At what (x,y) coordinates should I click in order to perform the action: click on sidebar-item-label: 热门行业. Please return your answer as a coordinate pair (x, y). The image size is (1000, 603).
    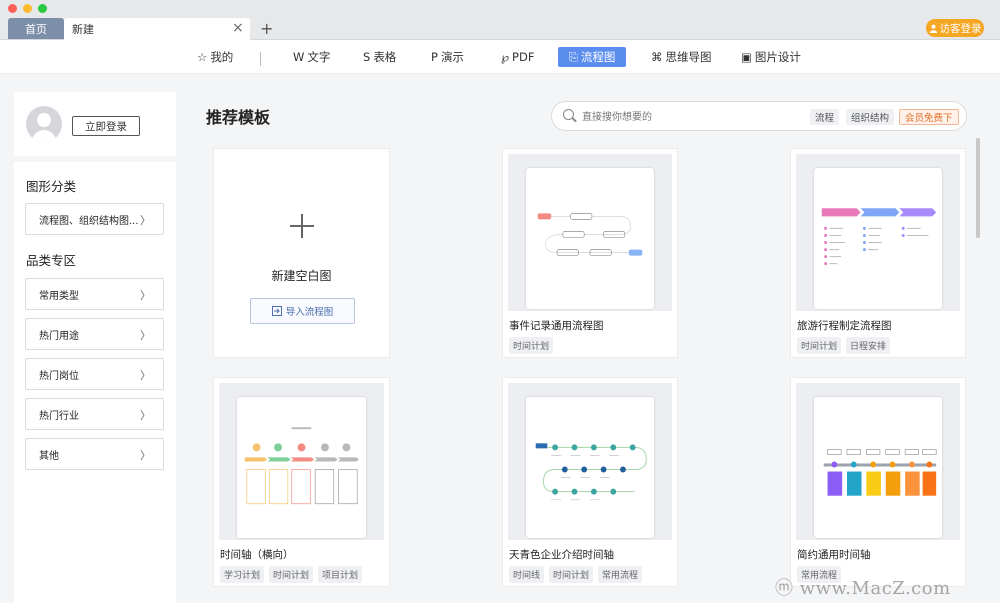
    Looking at the image, I should click on (59, 416).